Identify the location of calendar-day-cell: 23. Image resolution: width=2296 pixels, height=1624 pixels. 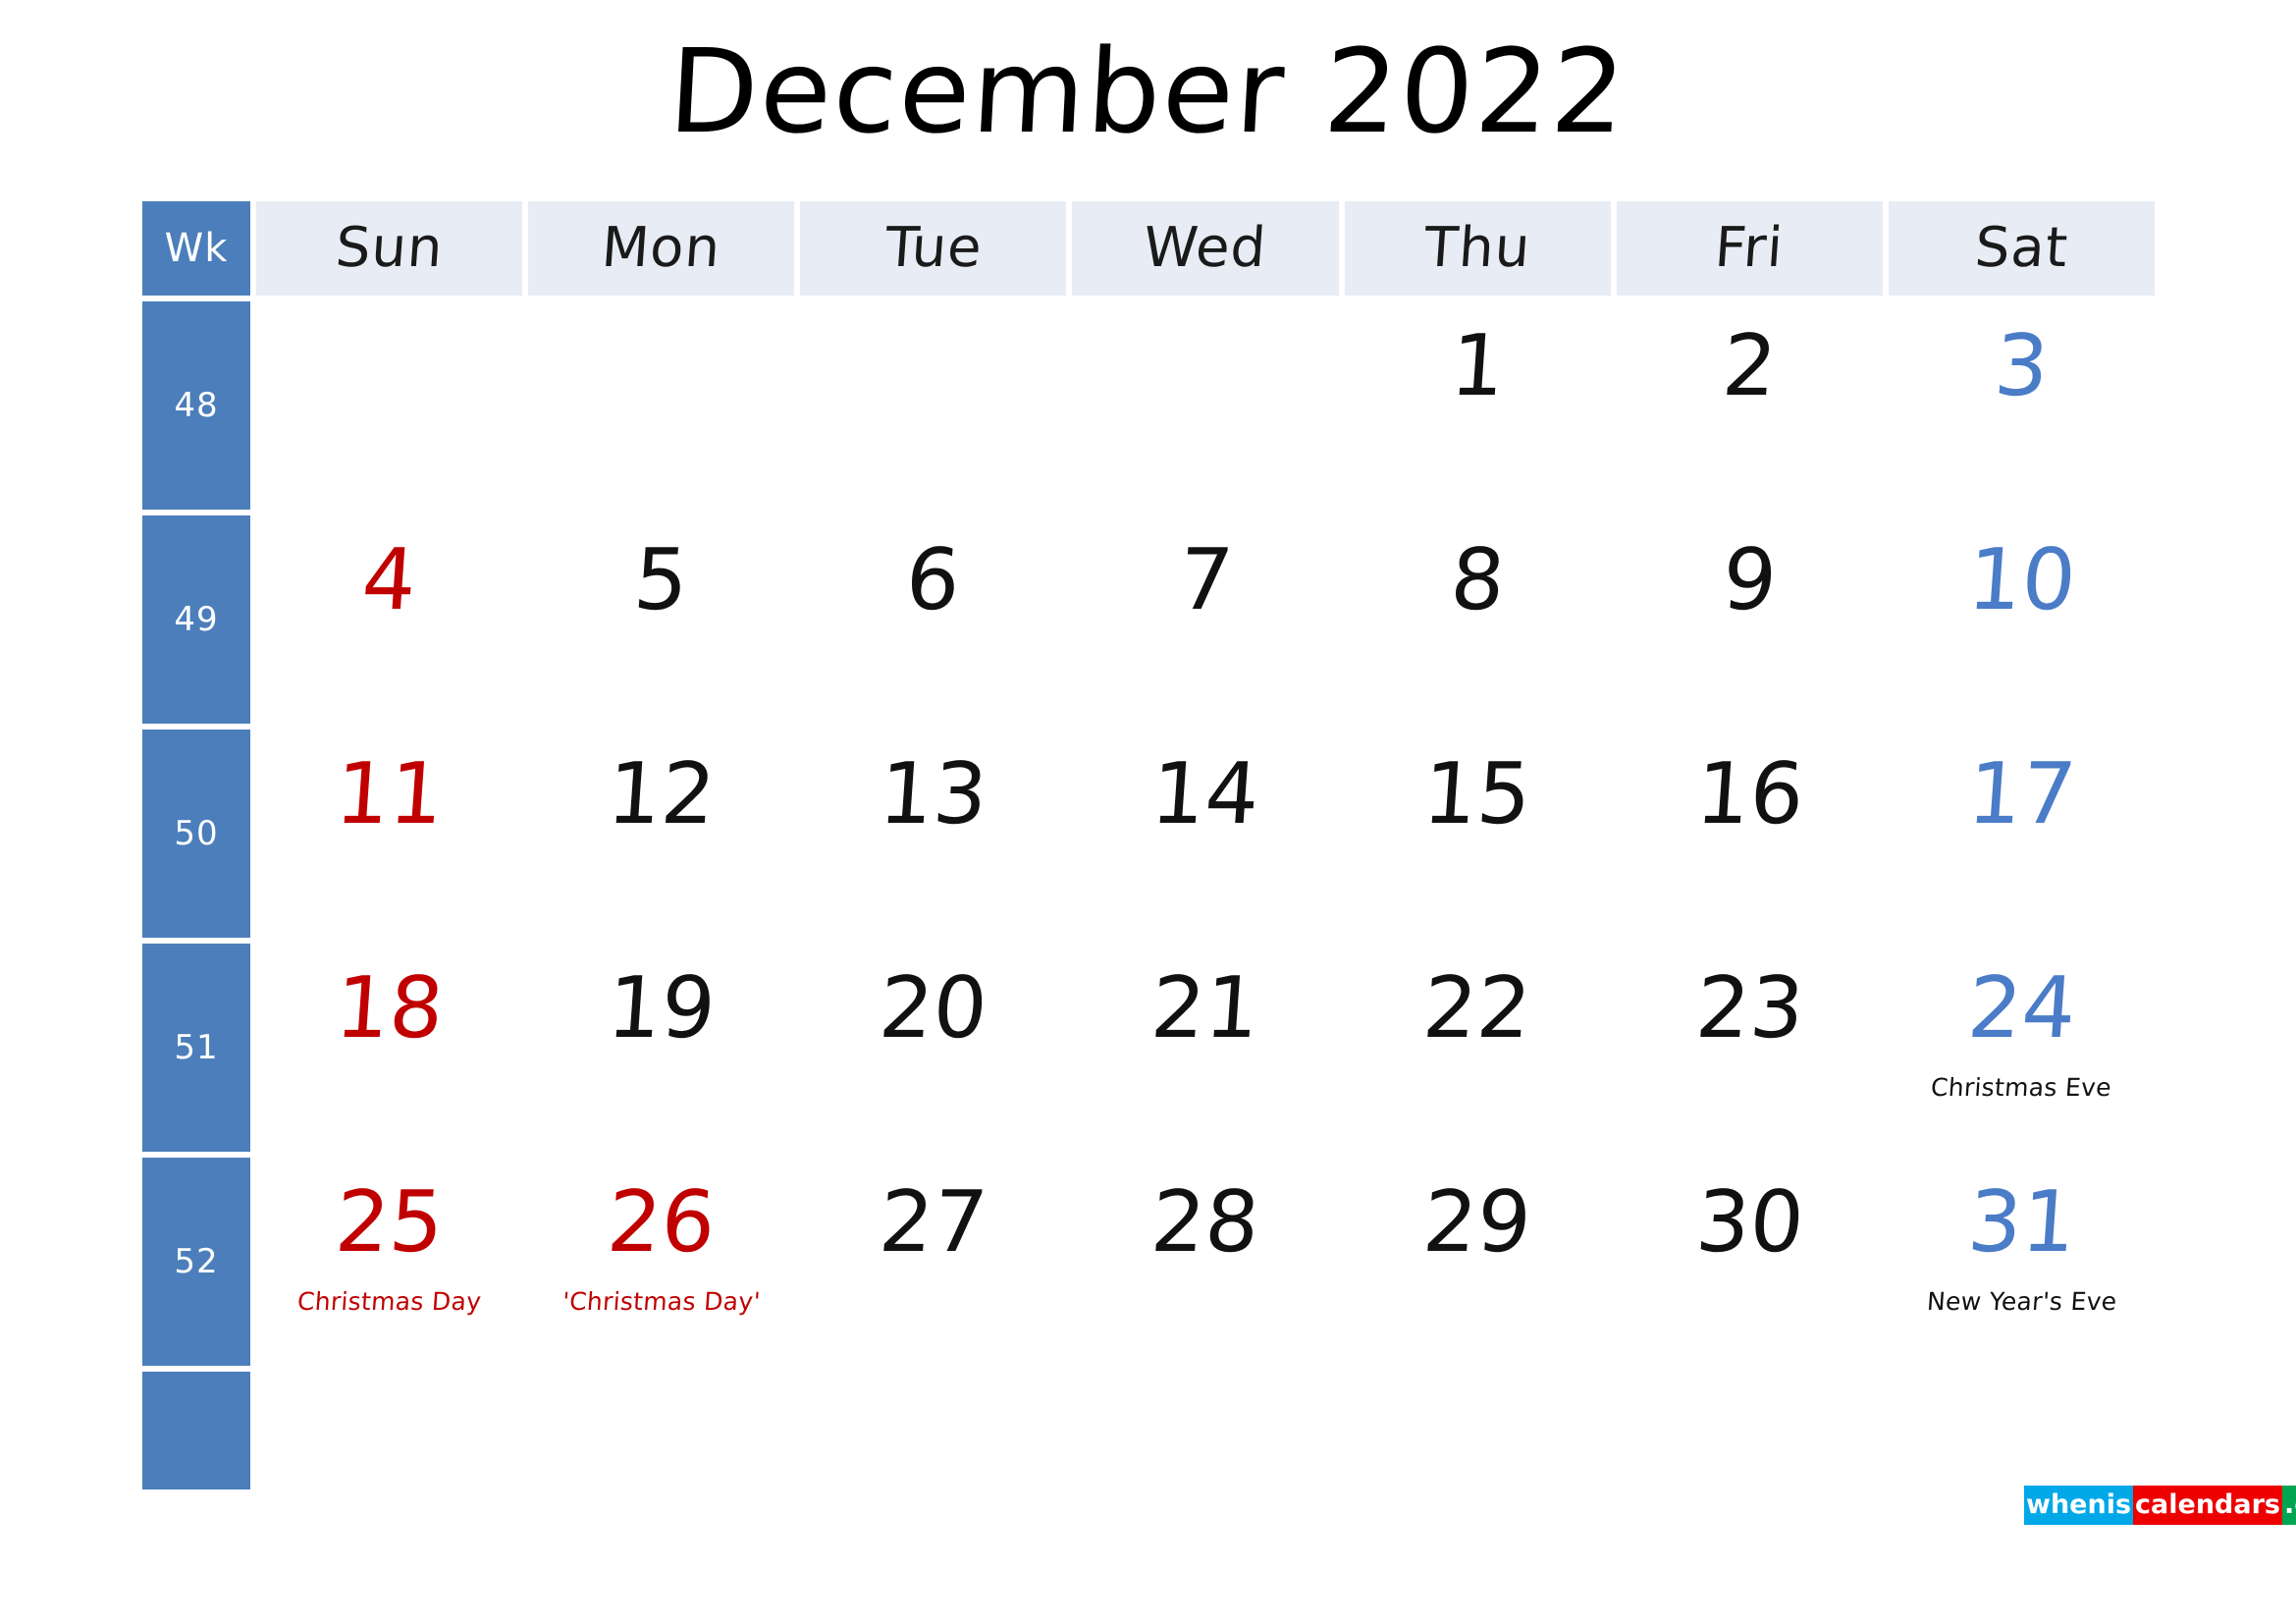
(1749, 1048).